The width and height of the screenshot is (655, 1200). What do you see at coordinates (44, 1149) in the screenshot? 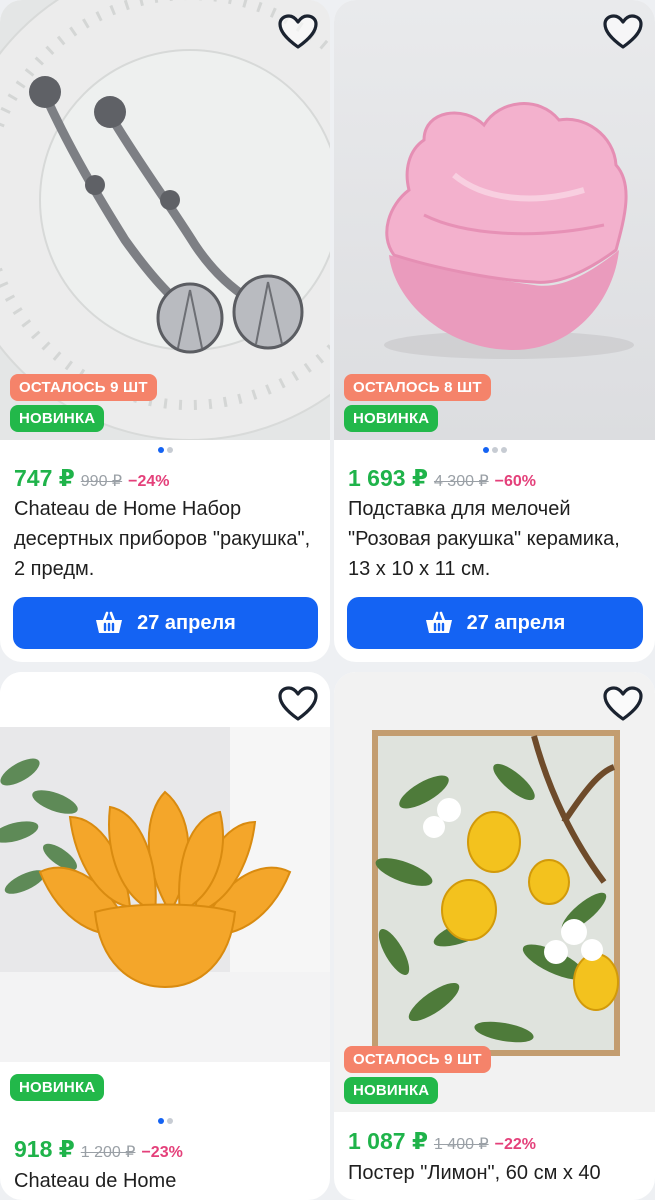
I see `current-price: 918 ₽` at bounding box center [44, 1149].